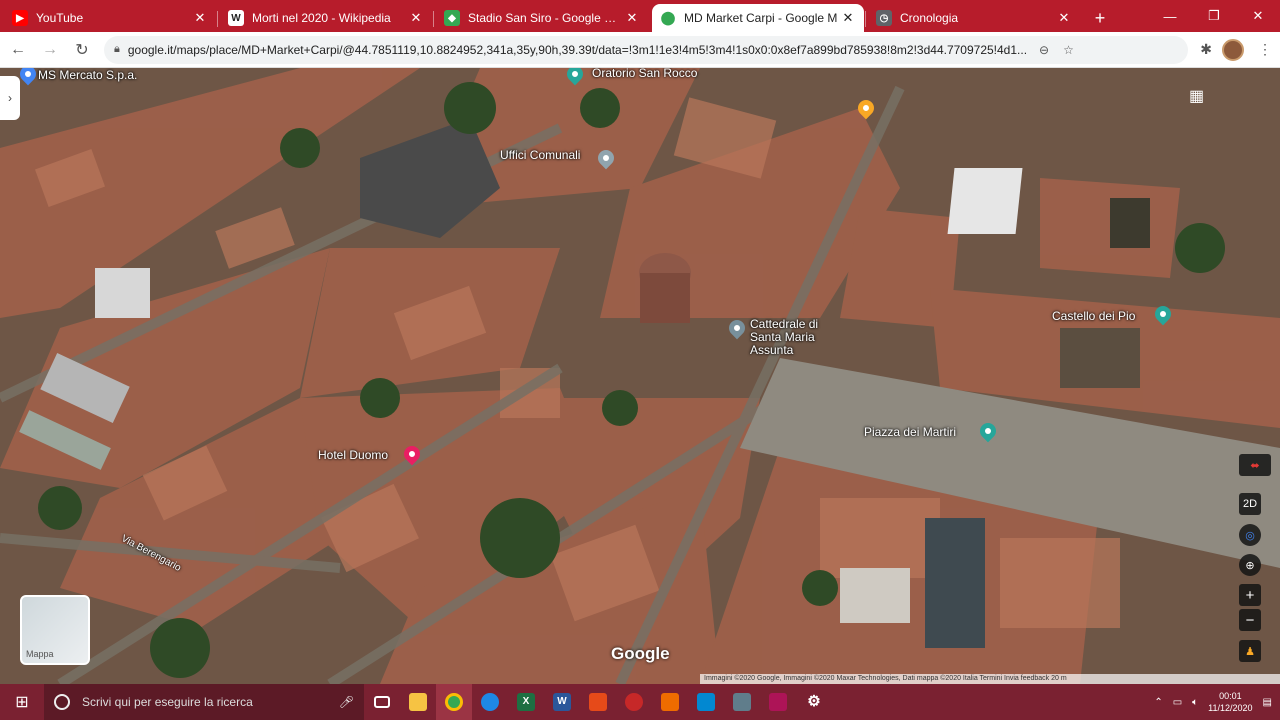  What do you see at coordinates (418, 702) in the screenshot?
I see `file-explorer-icon` at bounding box center [418, 702].